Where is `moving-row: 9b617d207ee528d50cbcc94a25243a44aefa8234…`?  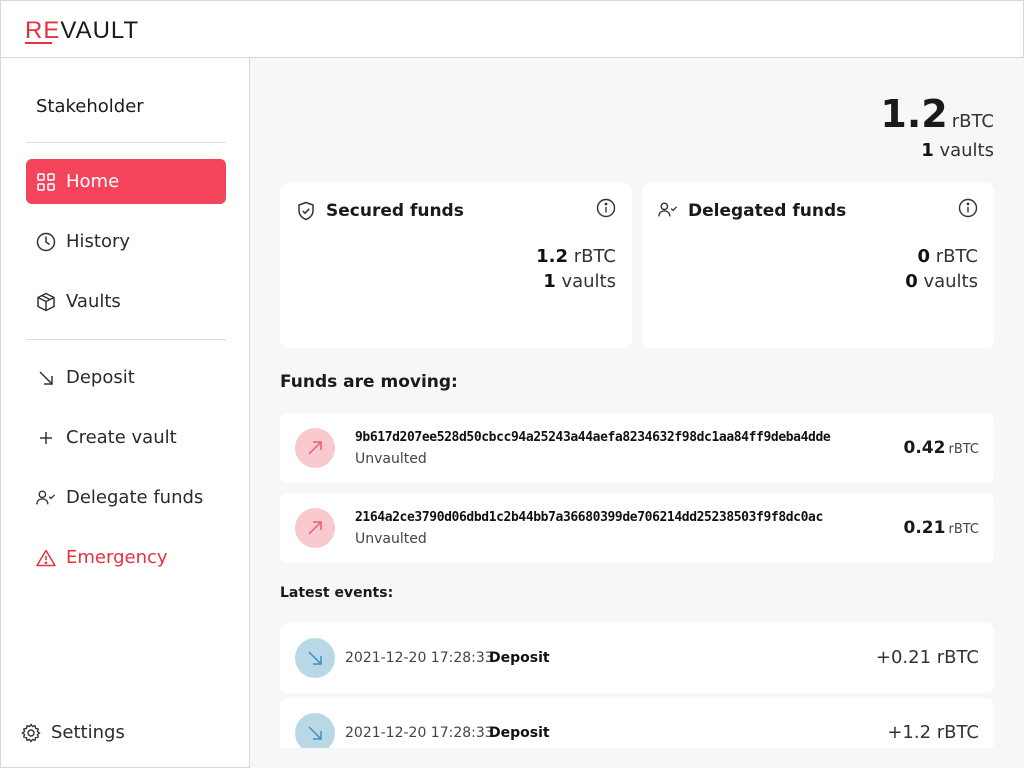 moving-row: 9b617d207ee528d50cbcc94a25243a44aefa8234… is located at coordinates (637, 448).